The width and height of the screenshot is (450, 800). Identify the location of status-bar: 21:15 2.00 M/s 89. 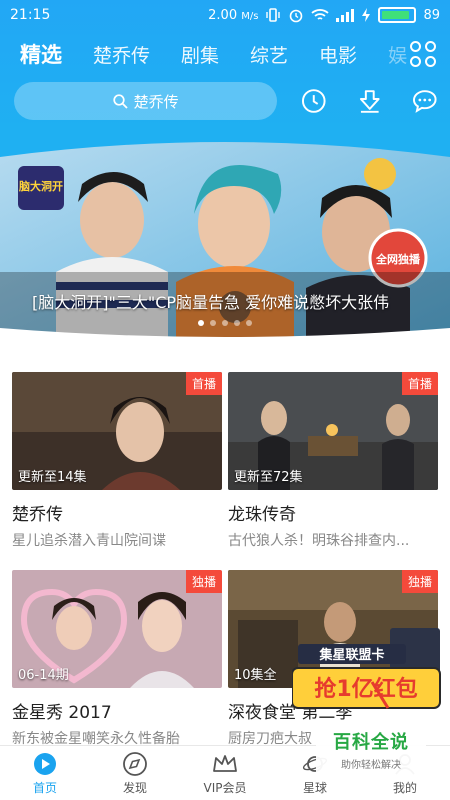
(225, 15).